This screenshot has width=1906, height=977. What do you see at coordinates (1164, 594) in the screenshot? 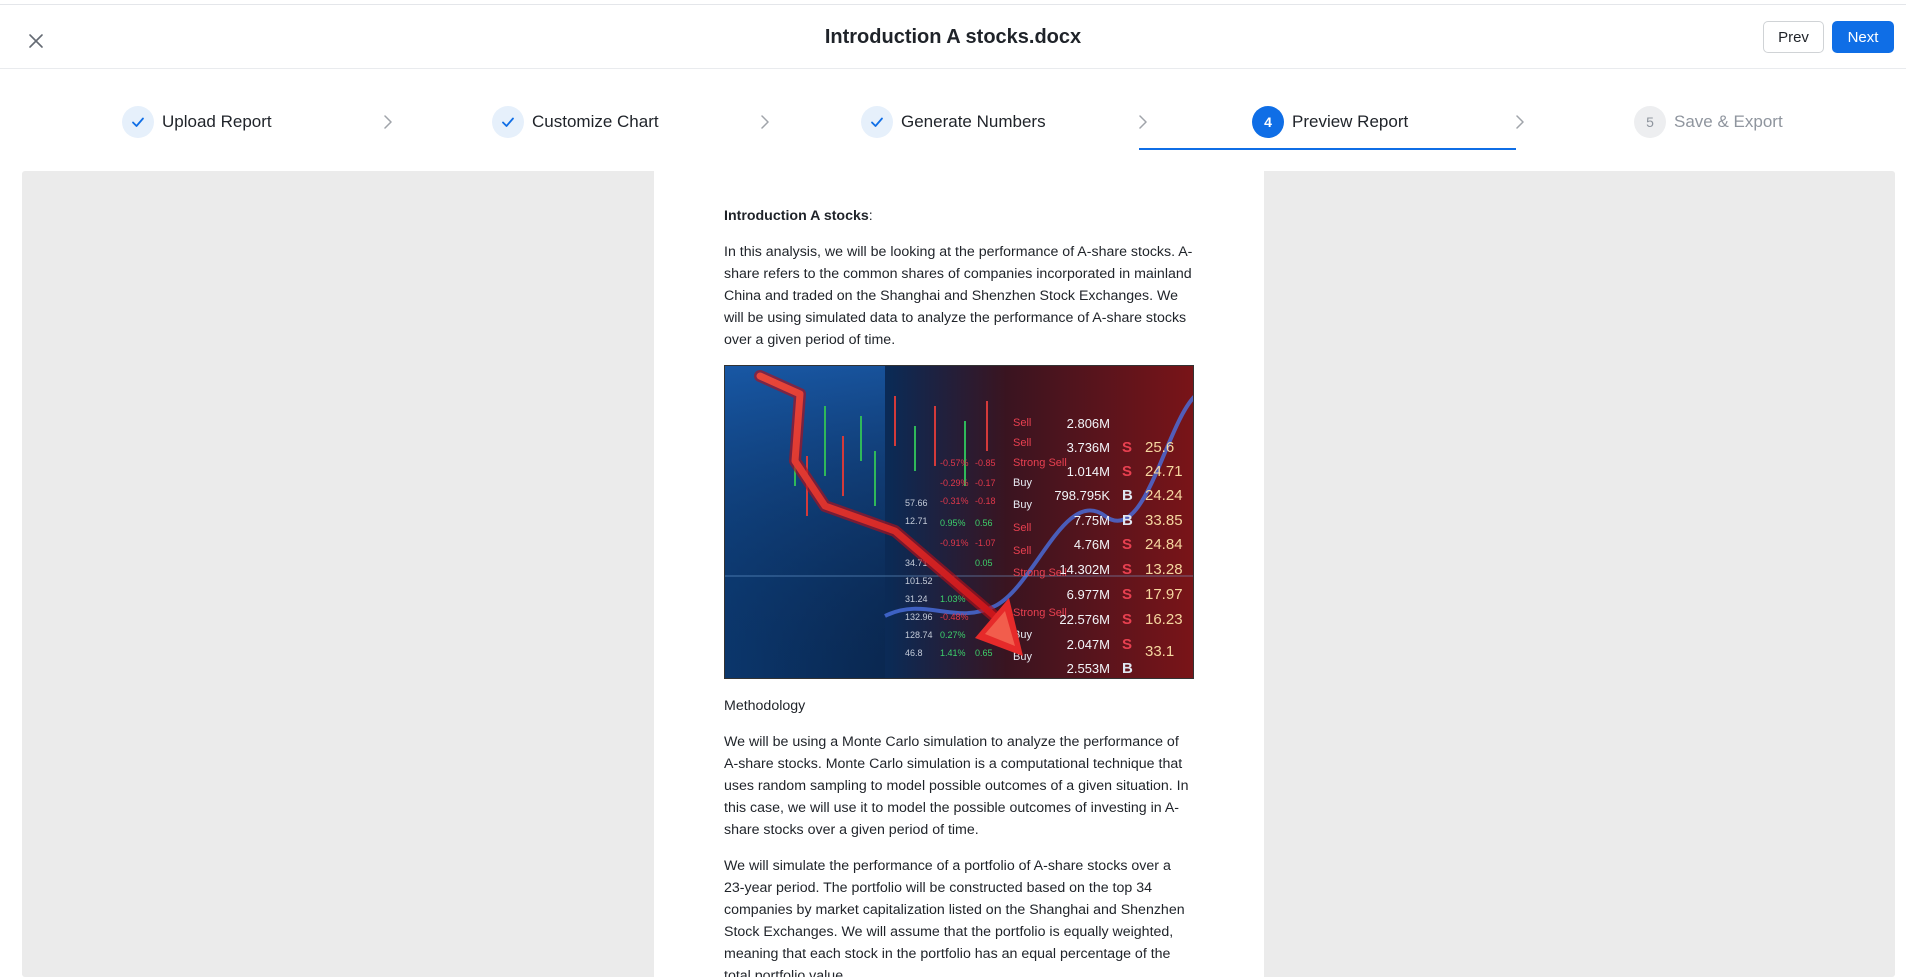
I see `board-price: 17.97` at bounding box center [1164, 594].